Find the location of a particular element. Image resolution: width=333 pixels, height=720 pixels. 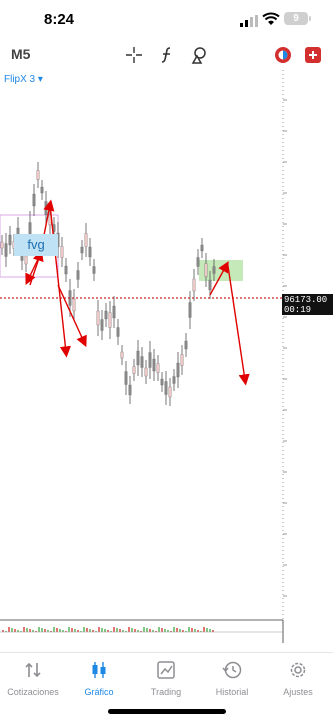

new-order-icon is located at coordinates (313, 55).